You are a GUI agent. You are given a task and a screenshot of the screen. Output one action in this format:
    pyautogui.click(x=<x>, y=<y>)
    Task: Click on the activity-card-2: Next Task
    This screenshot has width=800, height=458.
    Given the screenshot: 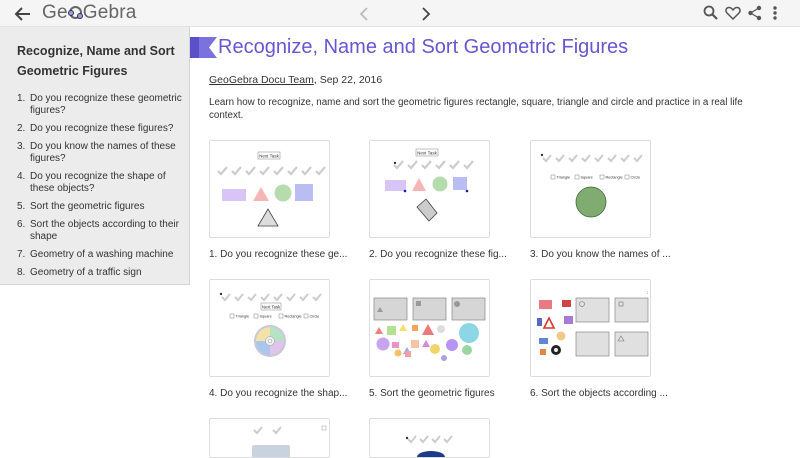 What is the action you would take?
    pyautogui.click(x=429, y=189)
    